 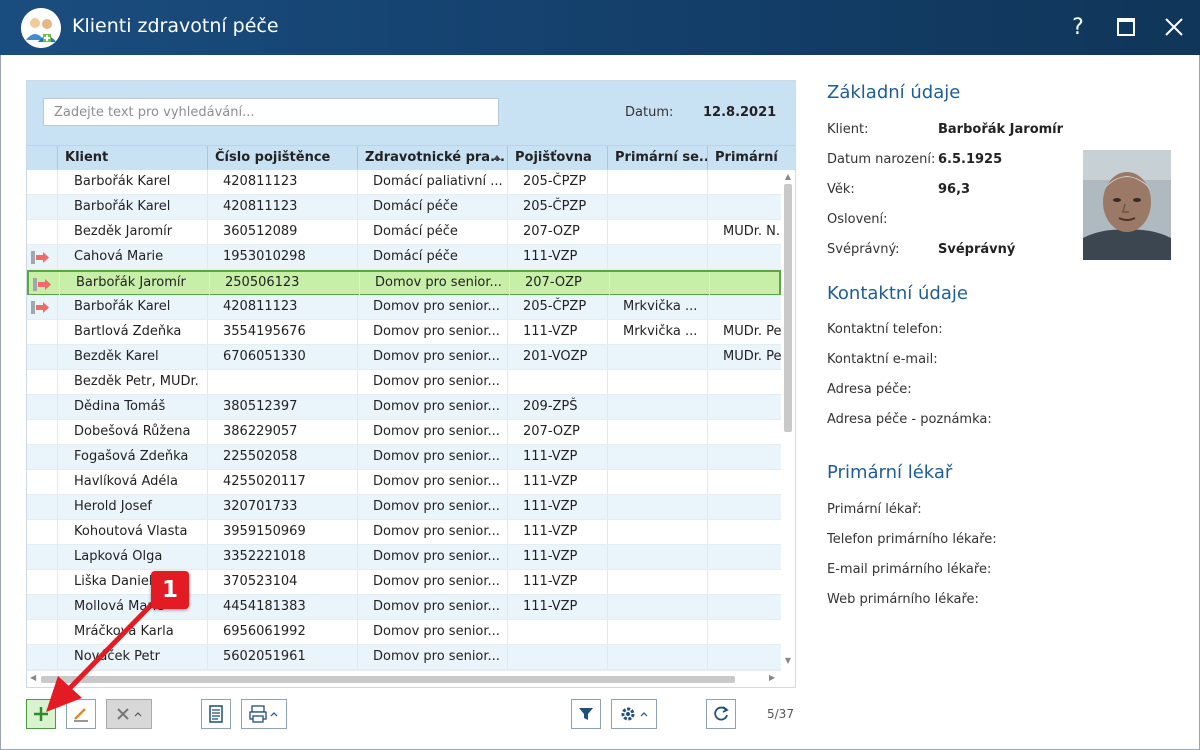 I want to click on doctor-email-label: E-mail primárního lékaře:, so click(x=909, y=569).